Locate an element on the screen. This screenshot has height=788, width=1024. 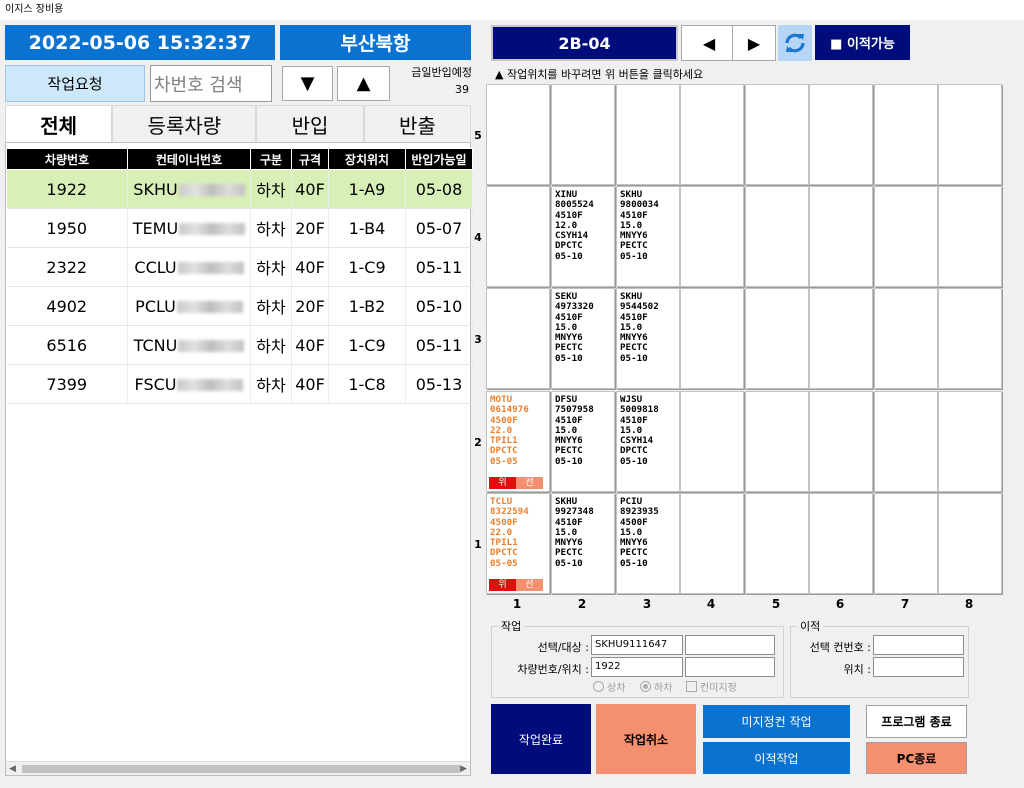
work-request-button: 작업요청 is located at coordinates (75, 83).